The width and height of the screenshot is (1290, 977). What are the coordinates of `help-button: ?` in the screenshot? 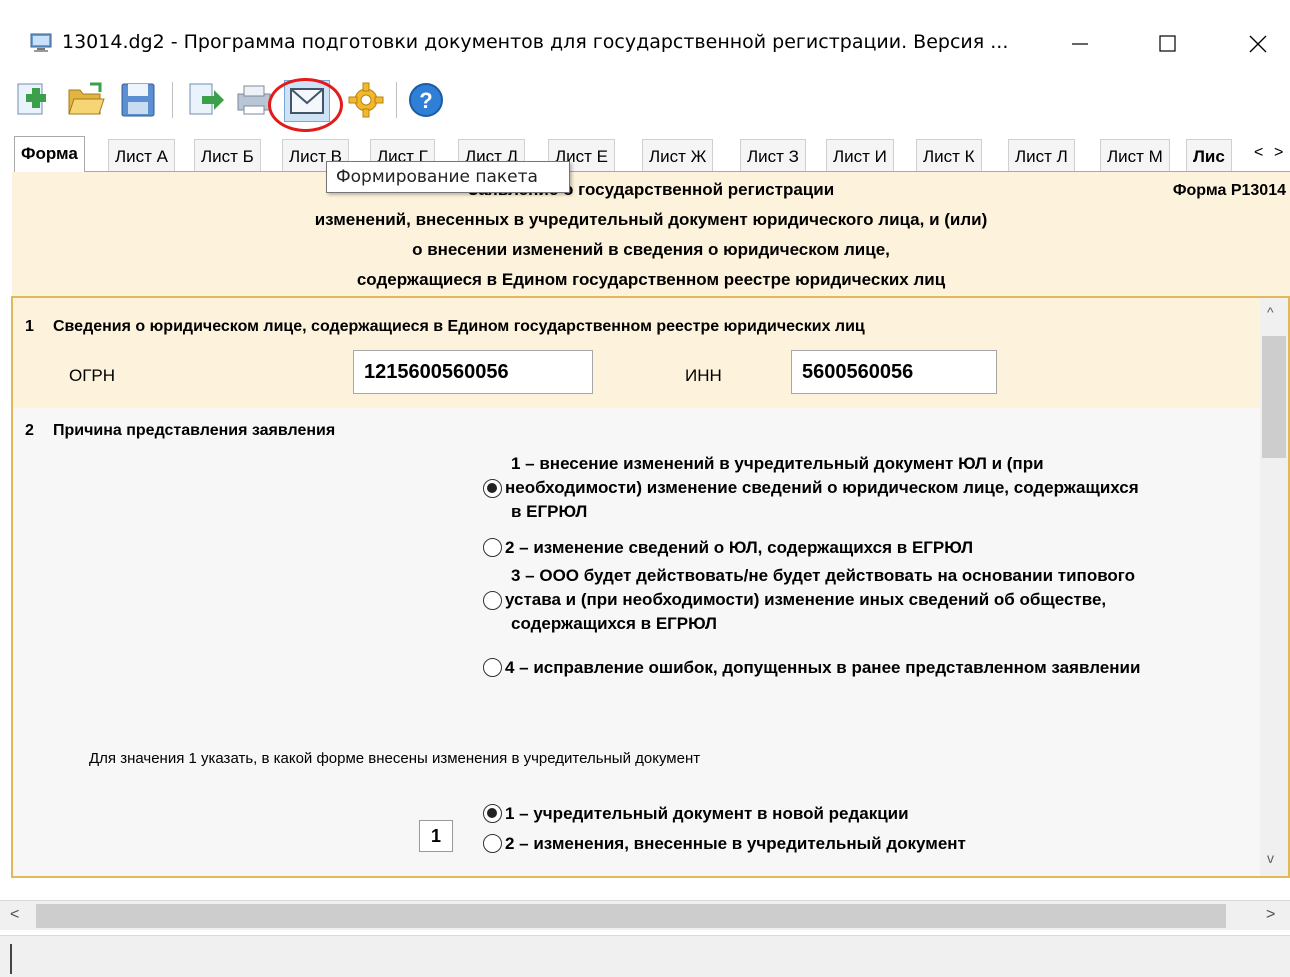 It's located at (426, 100).